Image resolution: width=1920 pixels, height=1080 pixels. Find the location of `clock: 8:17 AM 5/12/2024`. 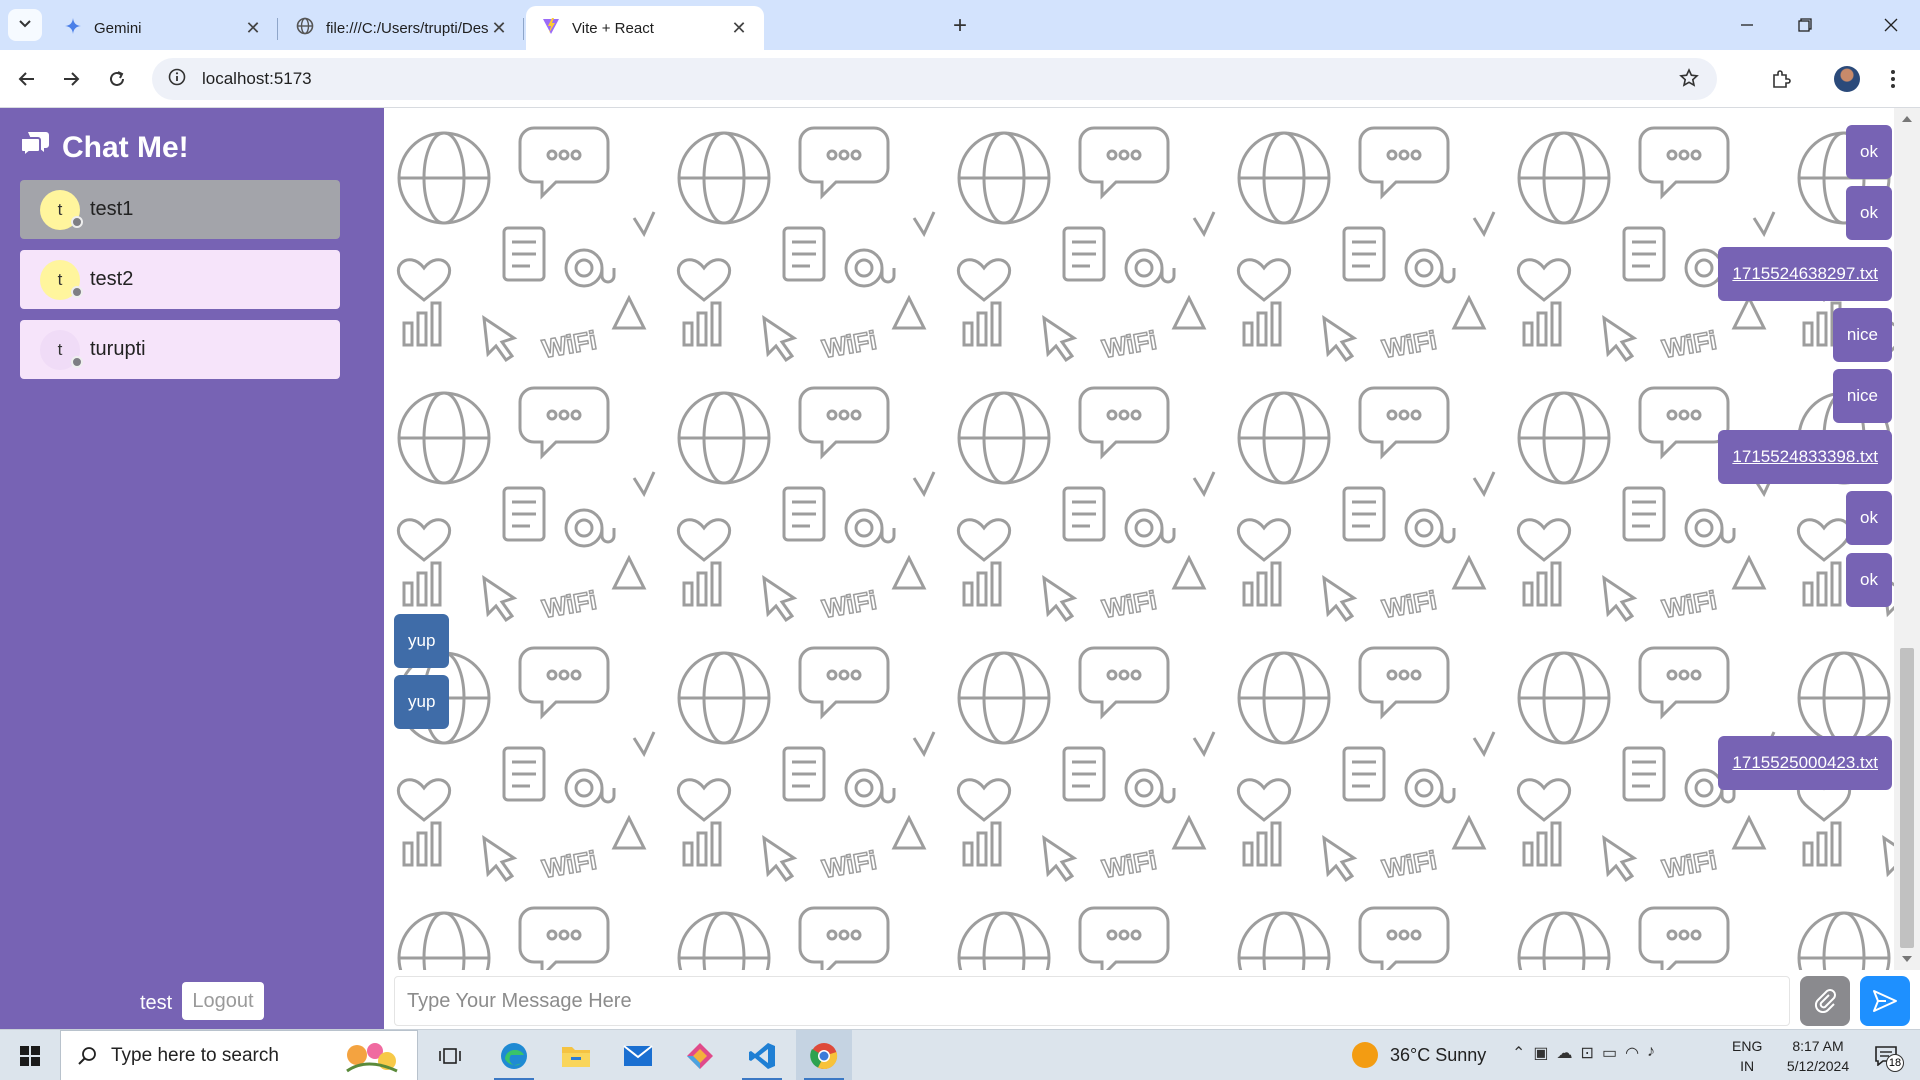

clock: 8:17 AM 5/12/2024 is located at coordinates (1818, 1056).